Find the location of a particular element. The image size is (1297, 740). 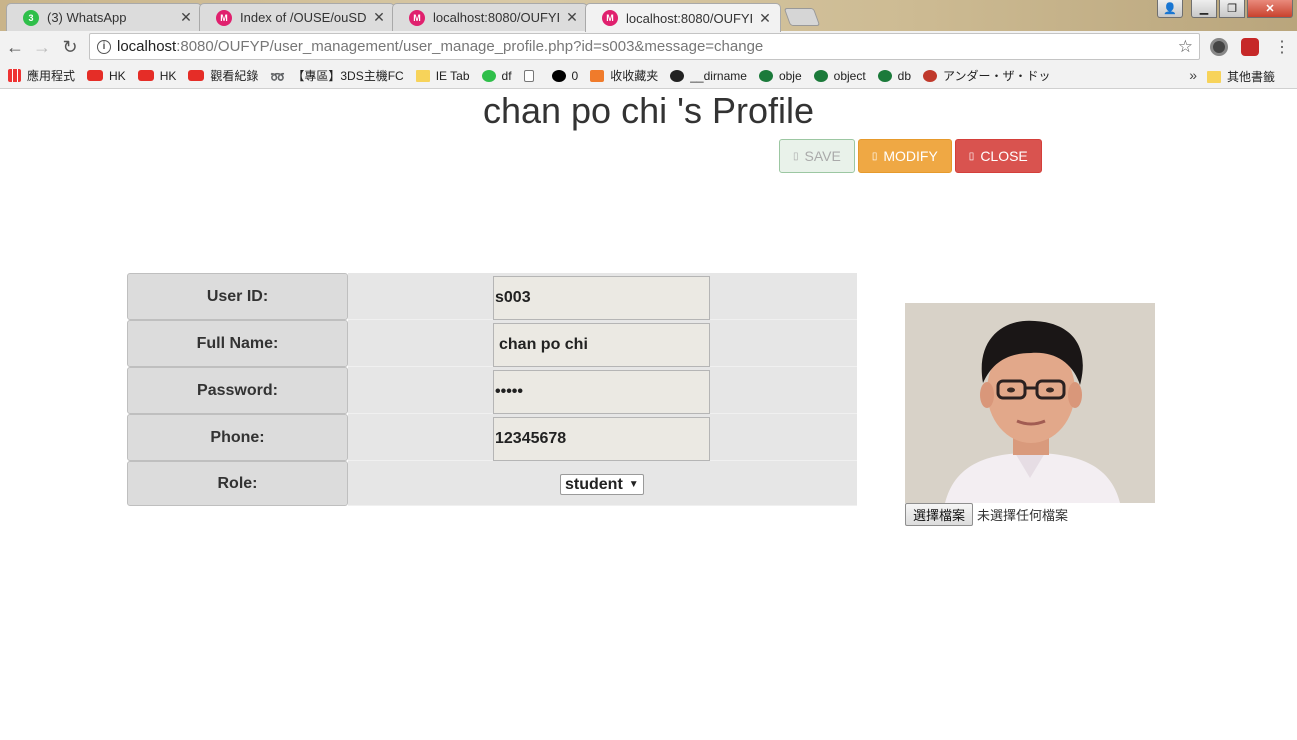

bookmark-star-icon: ☆ is located at coordinates (1185, 47).